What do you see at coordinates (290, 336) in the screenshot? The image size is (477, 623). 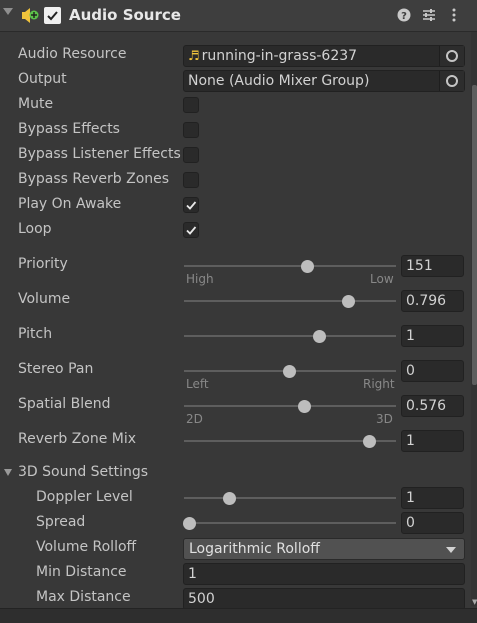 I see `pitch-slider` at bounding box center [290, 336].